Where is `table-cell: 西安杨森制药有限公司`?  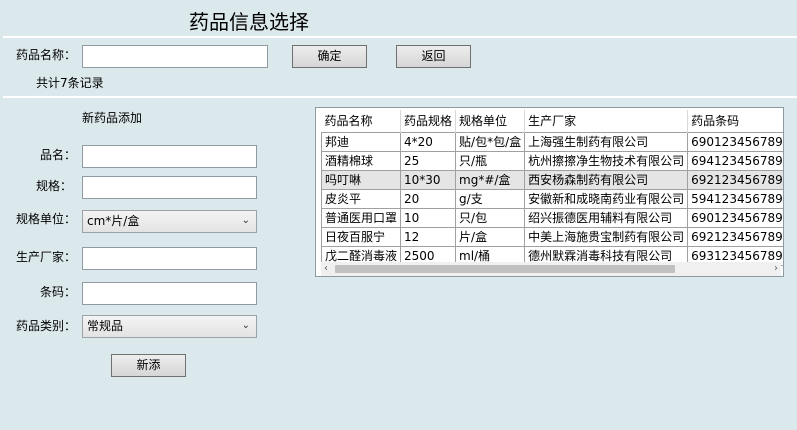 table-cell: 西安杨森制药有限公司 is located at coordinates (606, 180).